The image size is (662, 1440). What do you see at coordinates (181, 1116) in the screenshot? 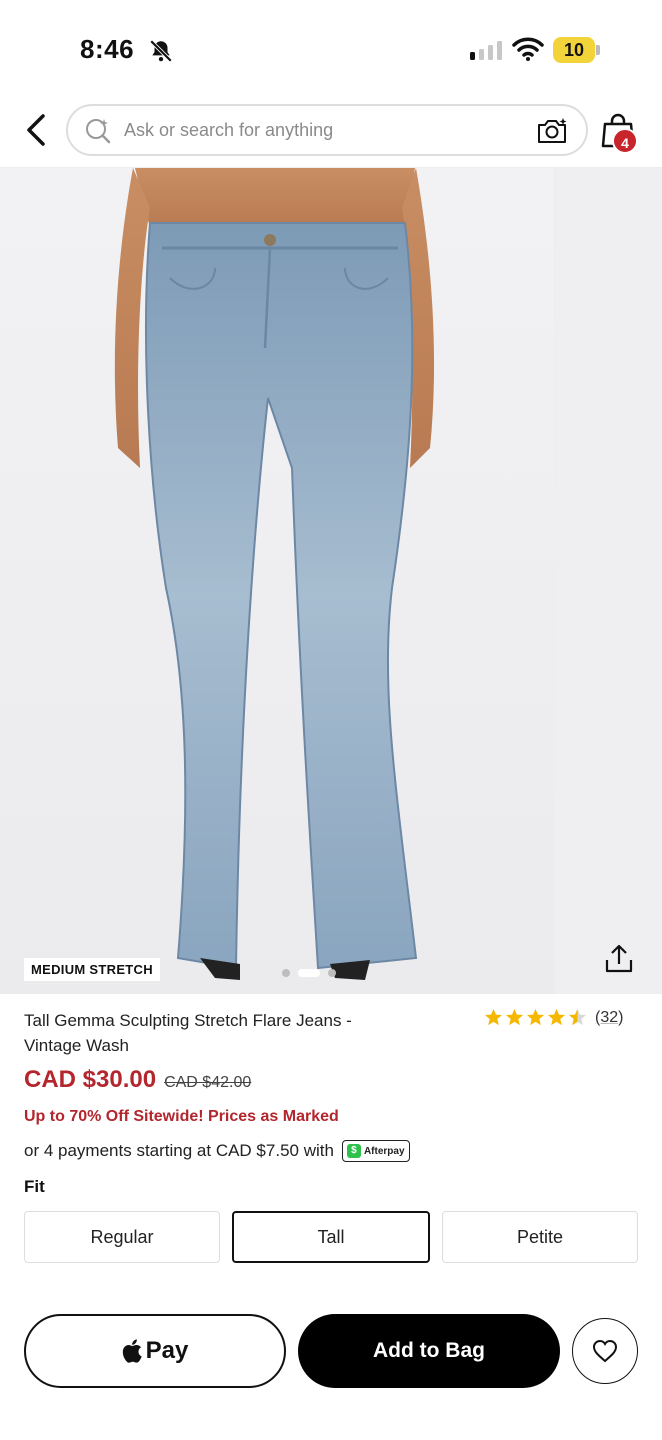
I see `promo-text: Up to 70% Off Sitewide! Prices as Marked` at bounding box center [181, 1116].